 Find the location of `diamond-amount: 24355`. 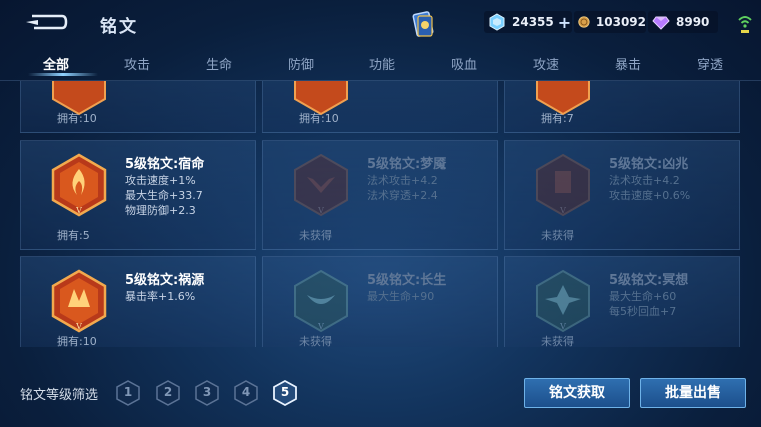

diamond-amount: 24355 is located at coordinates (533, 22).